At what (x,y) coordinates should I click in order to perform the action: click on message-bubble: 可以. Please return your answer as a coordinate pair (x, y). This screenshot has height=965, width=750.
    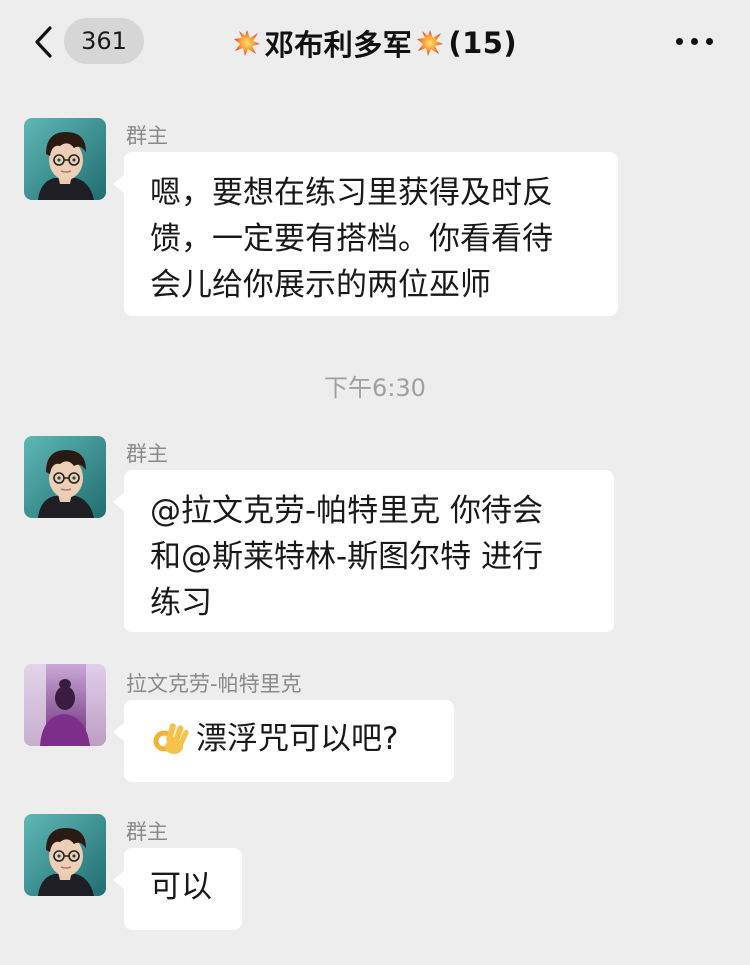
    Looking at the image, I should click on (177, 889).